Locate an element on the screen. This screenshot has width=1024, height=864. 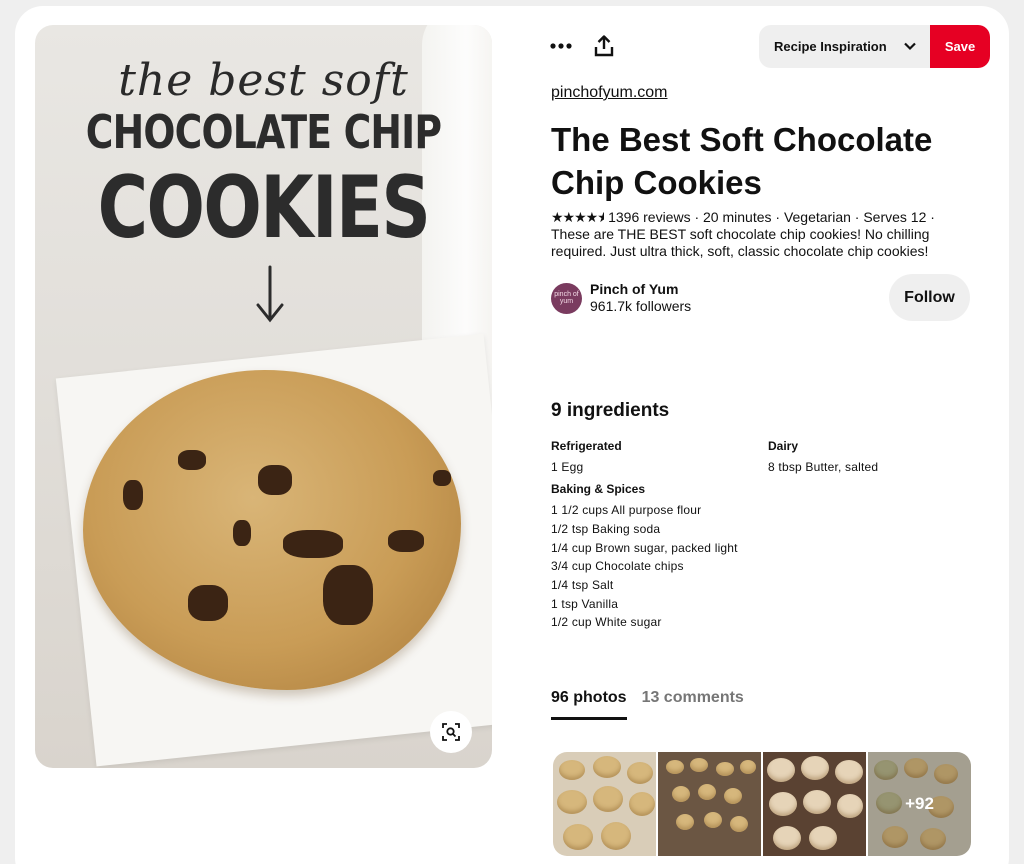
ingredient-item: 1 Egg is located at coordinates (567, 466).